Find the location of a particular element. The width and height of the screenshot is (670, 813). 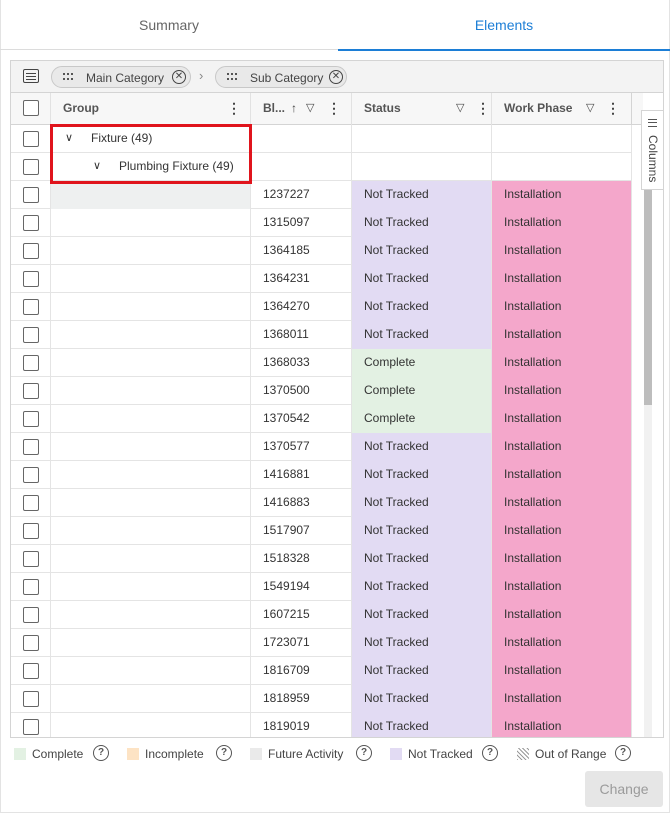

group-row: ∨ Fixture (49) is located at coordinates (321, 139).